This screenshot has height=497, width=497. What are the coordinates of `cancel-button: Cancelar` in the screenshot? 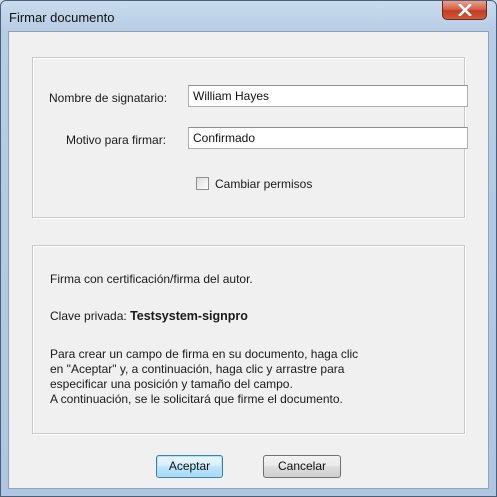 It's located at (302, 466).